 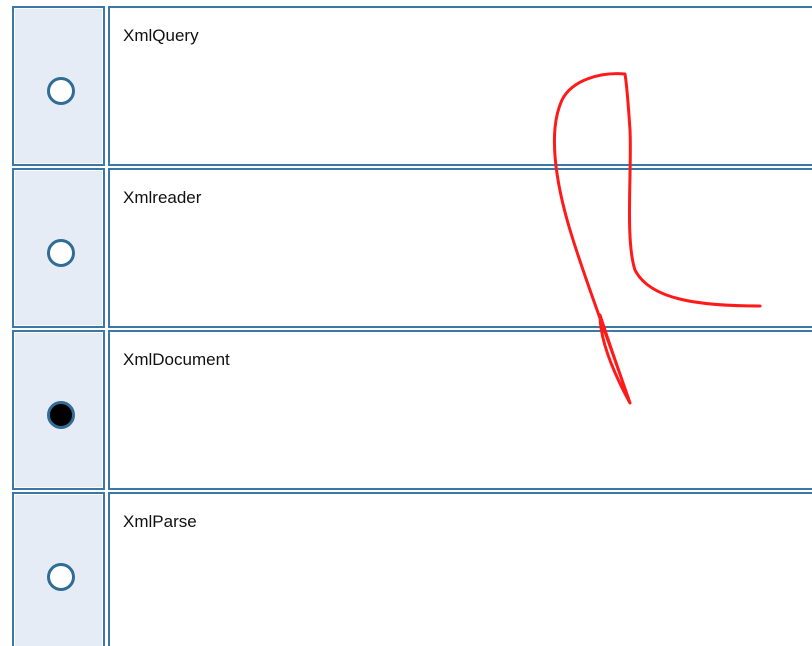 I want to click on option-label-xmlreader: Xmlreader, so click(x=162, y=197).